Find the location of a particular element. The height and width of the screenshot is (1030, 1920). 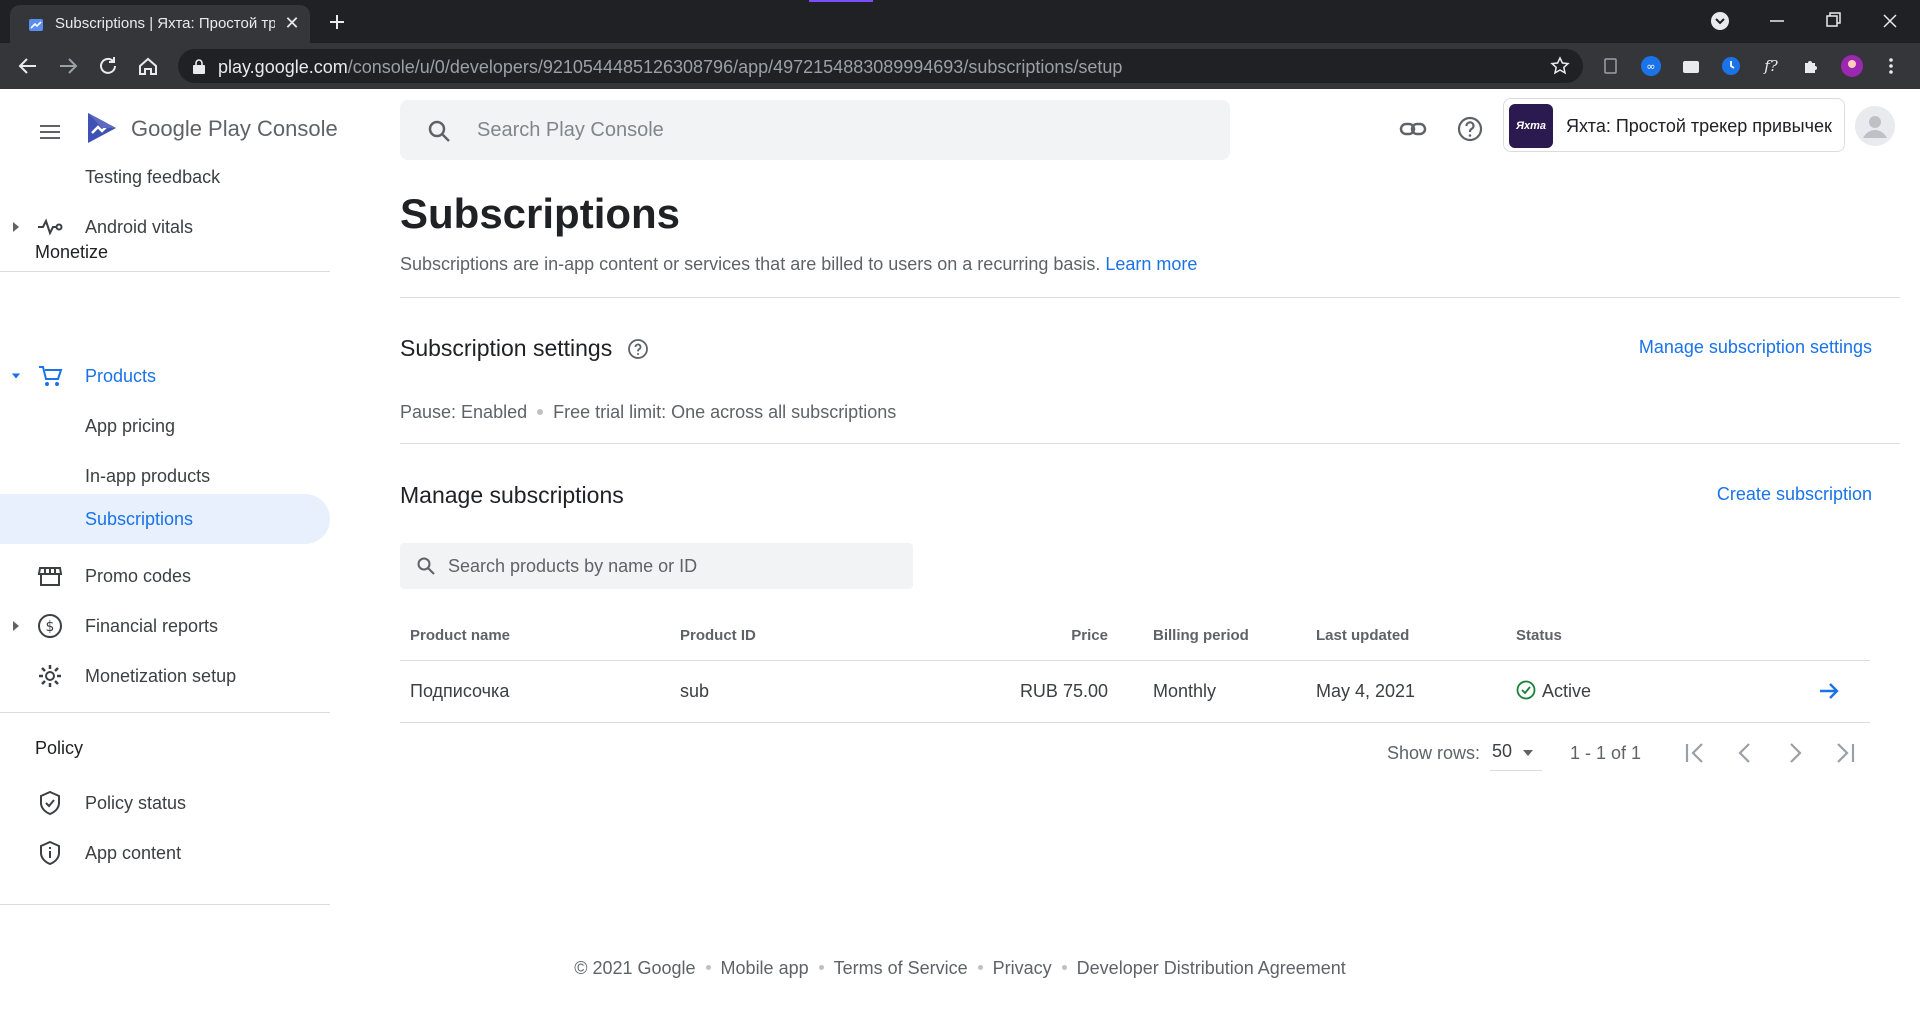

browser-tab: Subscriptions | Яхта: Простой тр ✕ is located at coordinates (160, 24).